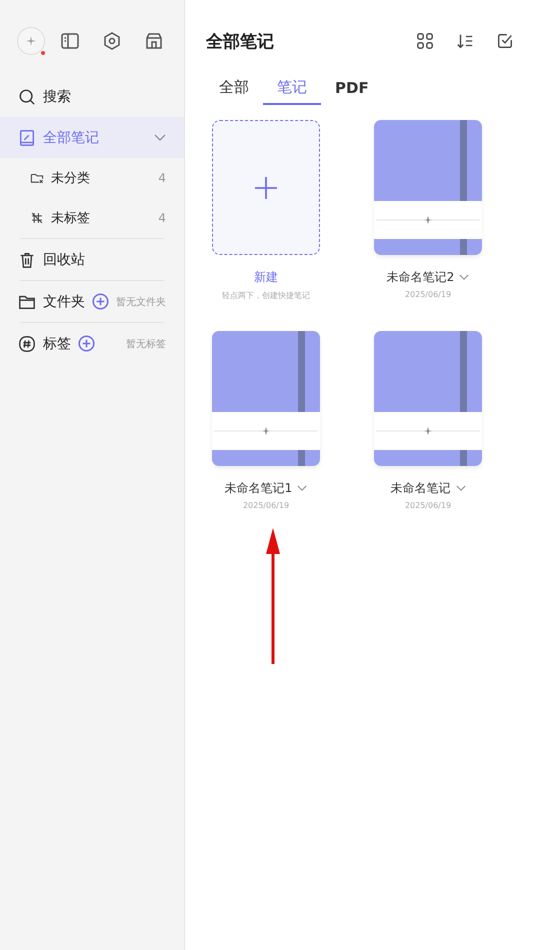 The width and height of the screenshot is (534, 950). What do you see at coordinates (420, 488) in the screenshot?
I see `note-title: 未命名笔记` at bounding box center [420, 488].